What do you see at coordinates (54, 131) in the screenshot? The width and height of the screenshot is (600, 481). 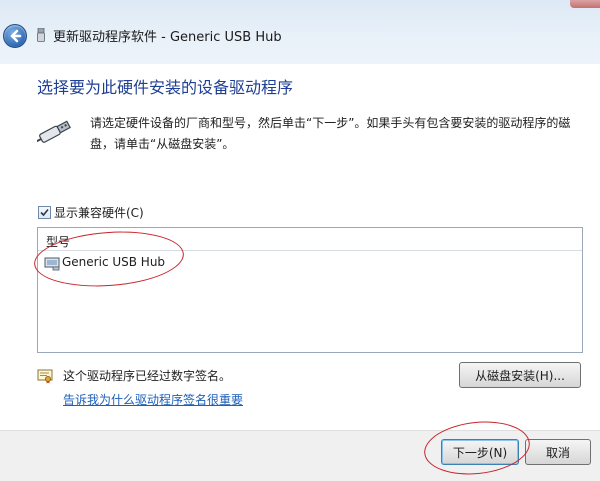 I see `usb-plug-icon` at bounding box center [54, 131].